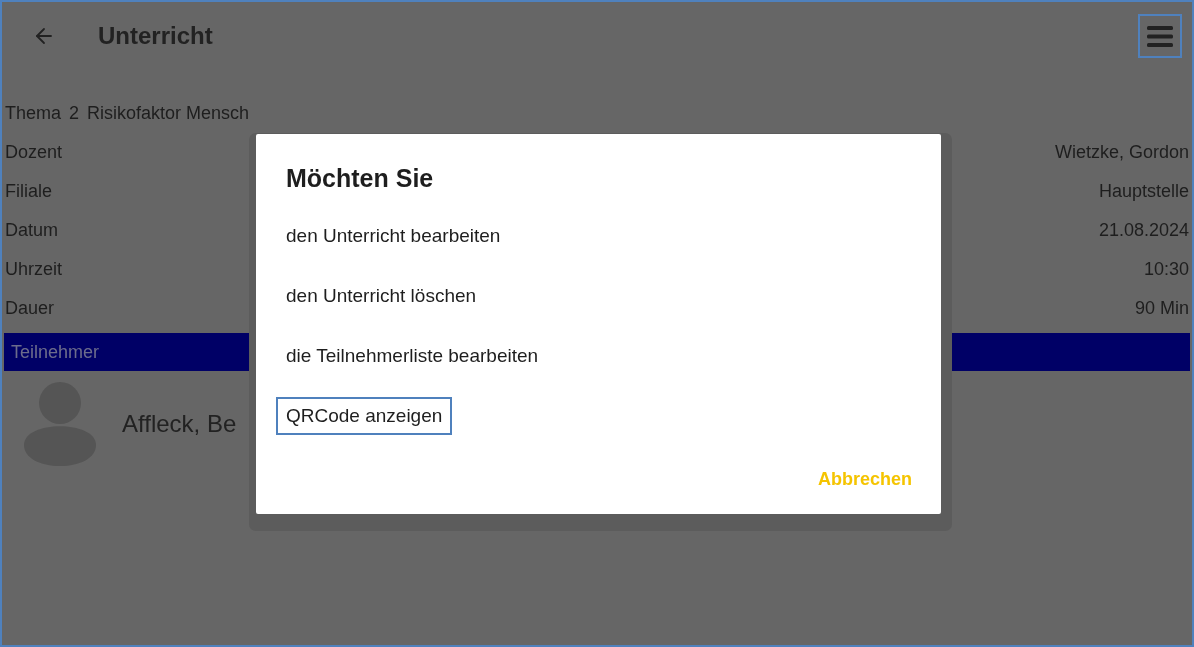 The height and width of the screenshot is (647, 1194). What do you see at coordinates (30, 308) in the screenshot?
I see `detail-label: Dauer` at bounding box center [30, 308].